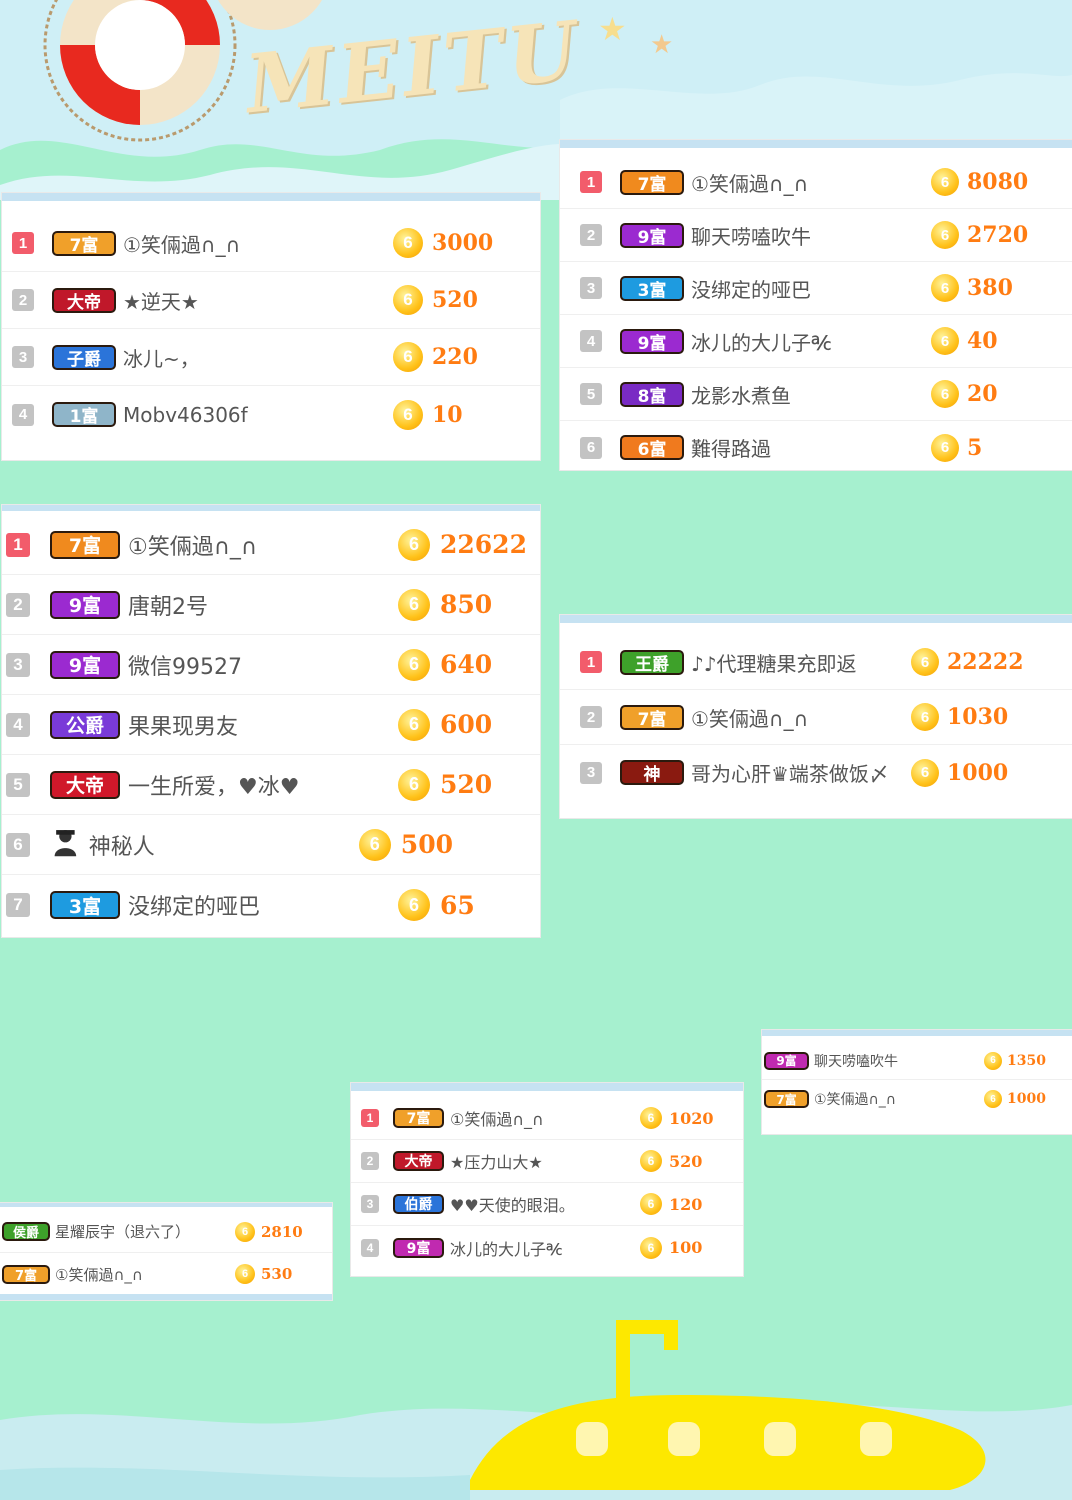 The image size is (1072, 1500). Describe the element at coordinates (816, 288) in the screenshot. I see `ranking-row: 3 3富 没绑定的哑巴 6 380` at that location.